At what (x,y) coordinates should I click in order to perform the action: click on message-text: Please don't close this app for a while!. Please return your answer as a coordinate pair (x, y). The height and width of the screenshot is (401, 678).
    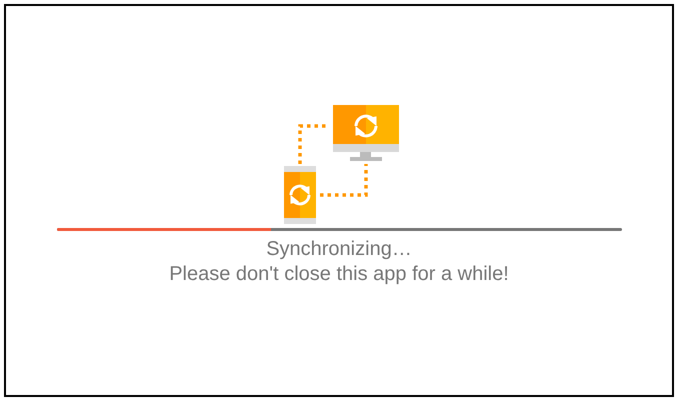
    Looking at the image, I should click on (339, 274).